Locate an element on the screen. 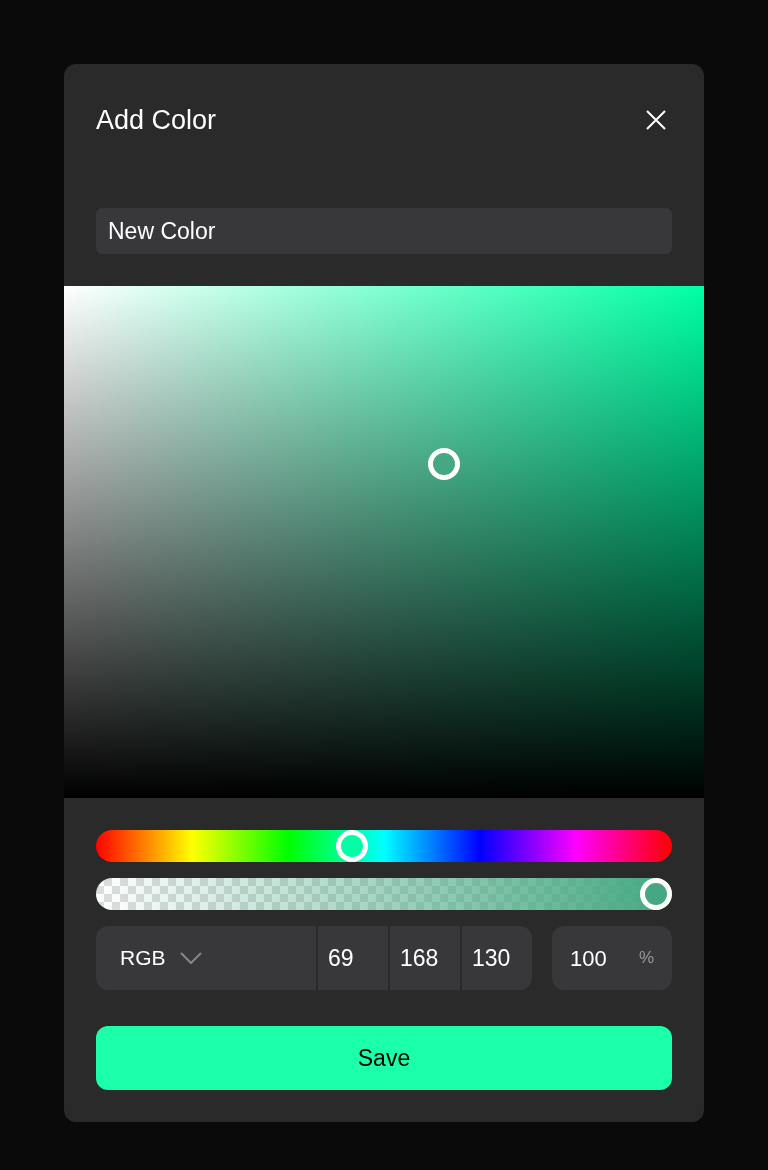 The height and width of the screenshot is (1170, 768). format-dropdown: RGB is located at coordinates (206, 958).